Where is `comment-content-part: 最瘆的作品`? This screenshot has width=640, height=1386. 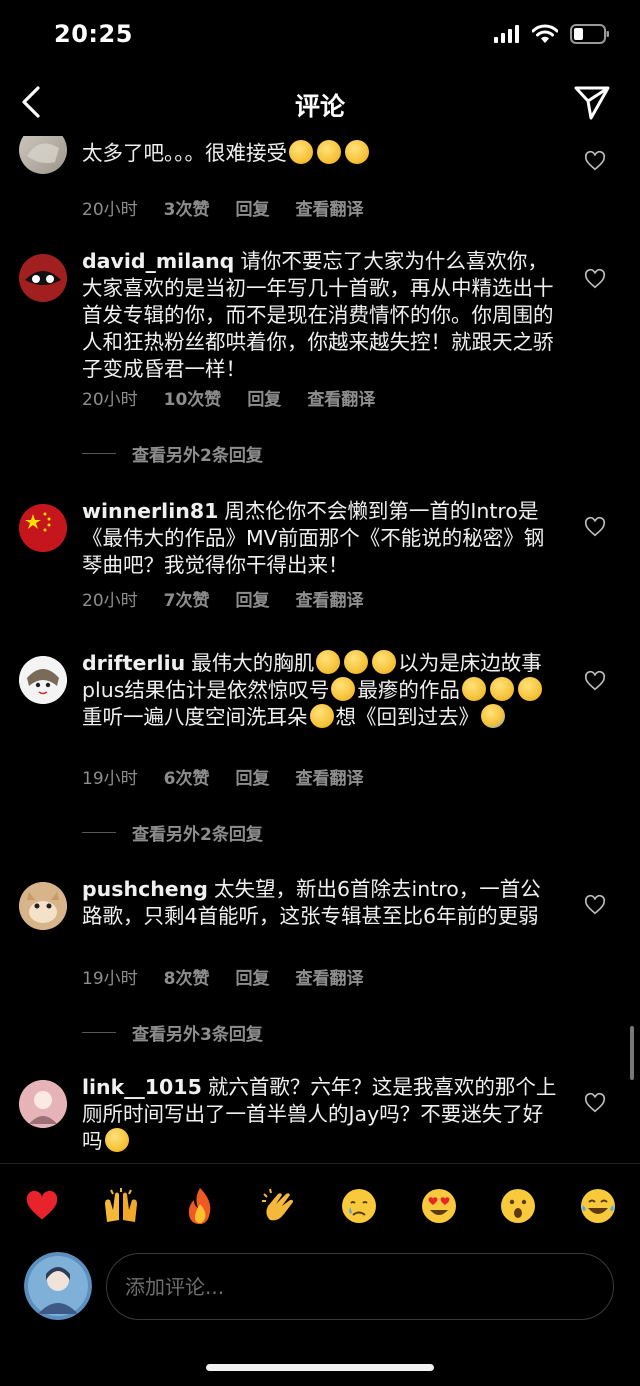 comment-content-part: 最瘆的作品 is located at coordinates (408, 690).